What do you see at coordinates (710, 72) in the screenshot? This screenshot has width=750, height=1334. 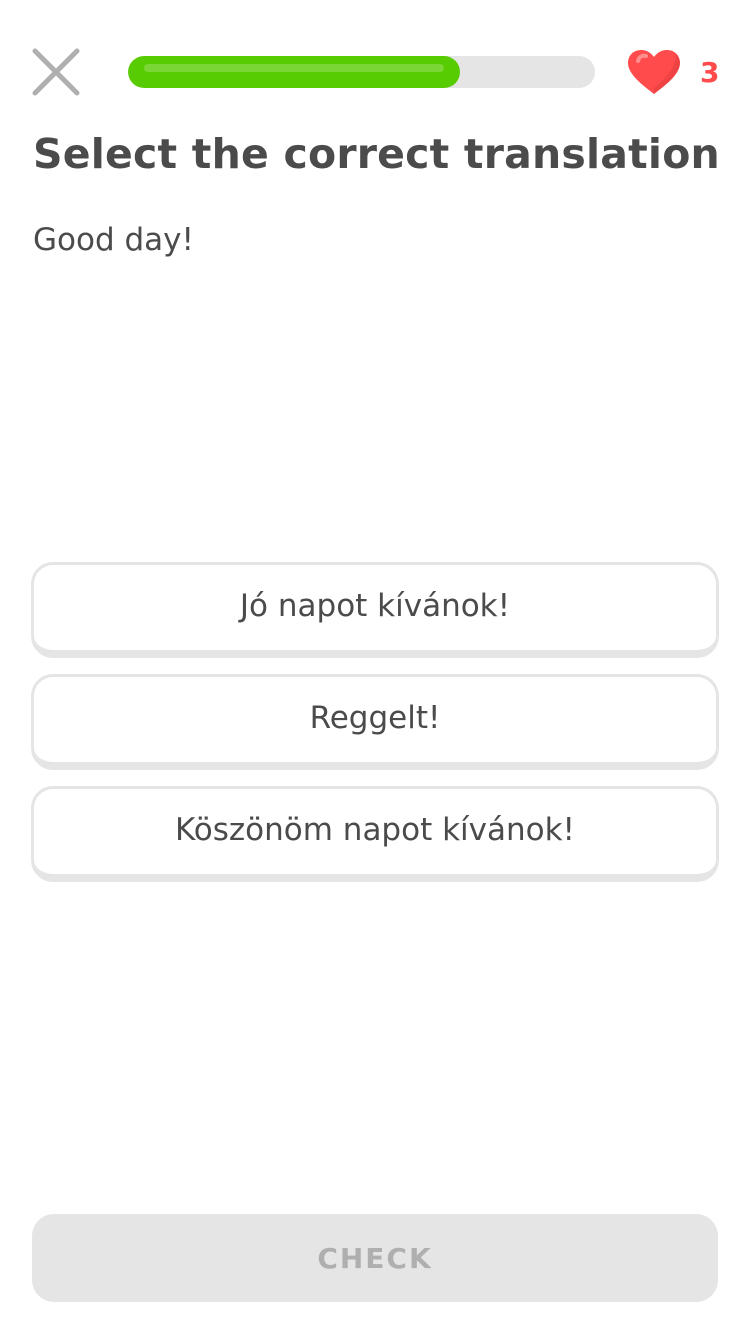 I see `hearts-count: 3` at bounding box center [710, 72].